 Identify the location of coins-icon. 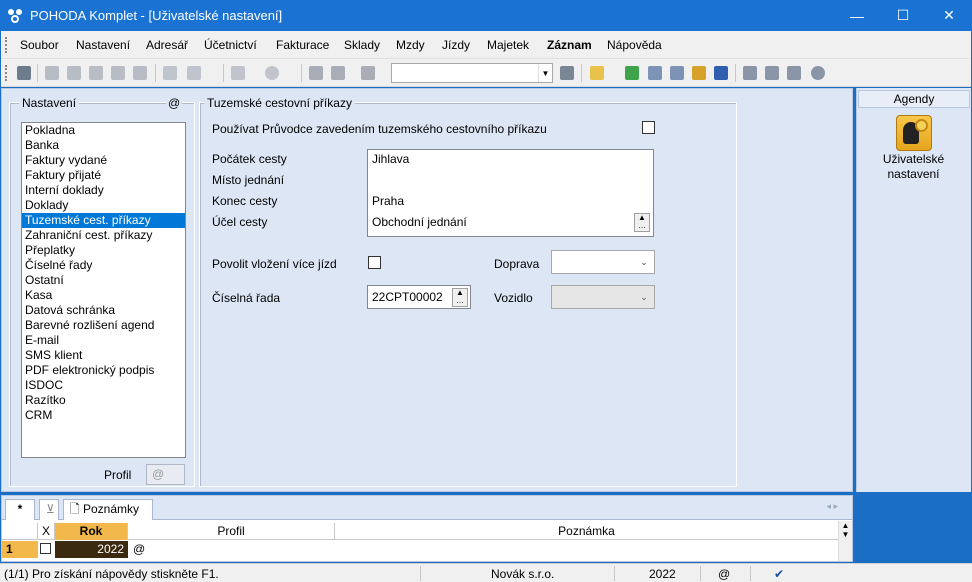
(699, 73).